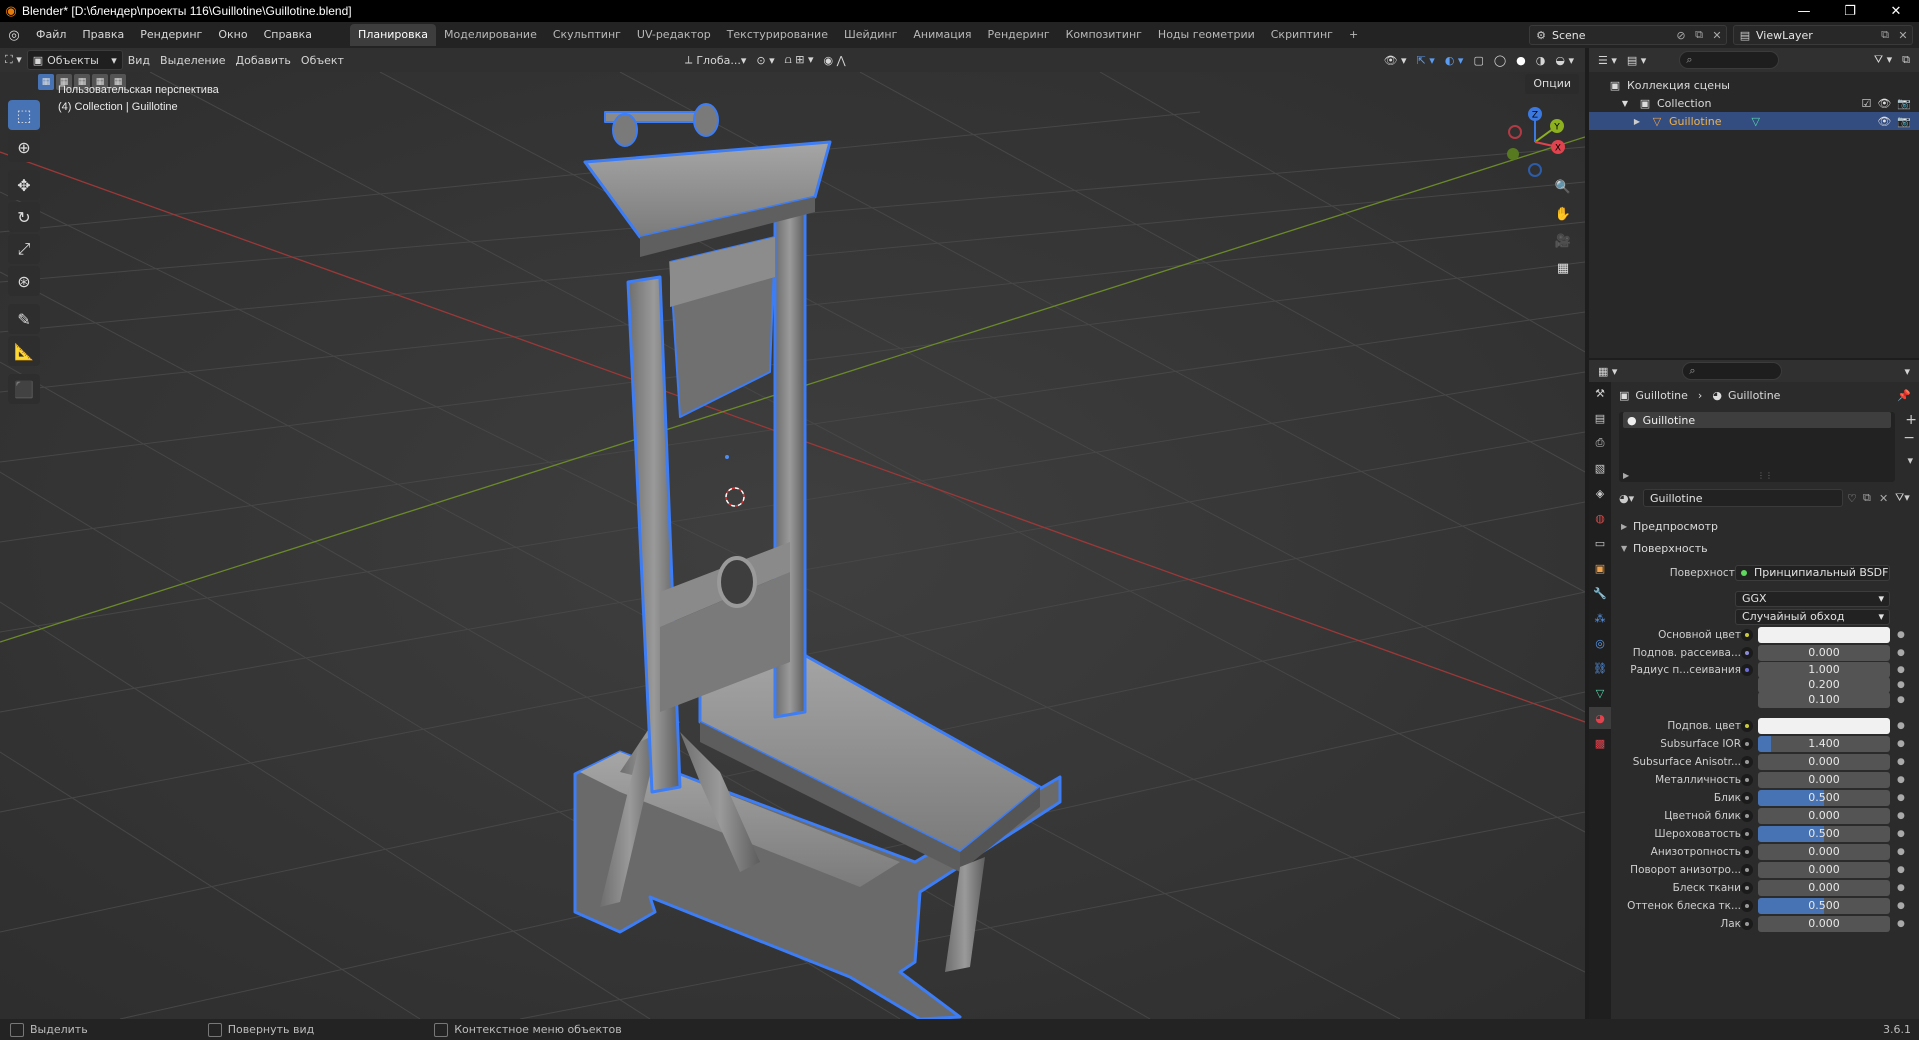 This screenshot has width=1919, height=1040. I want to click on tab-texture-paint: Текстурирование, so click(777, 35).